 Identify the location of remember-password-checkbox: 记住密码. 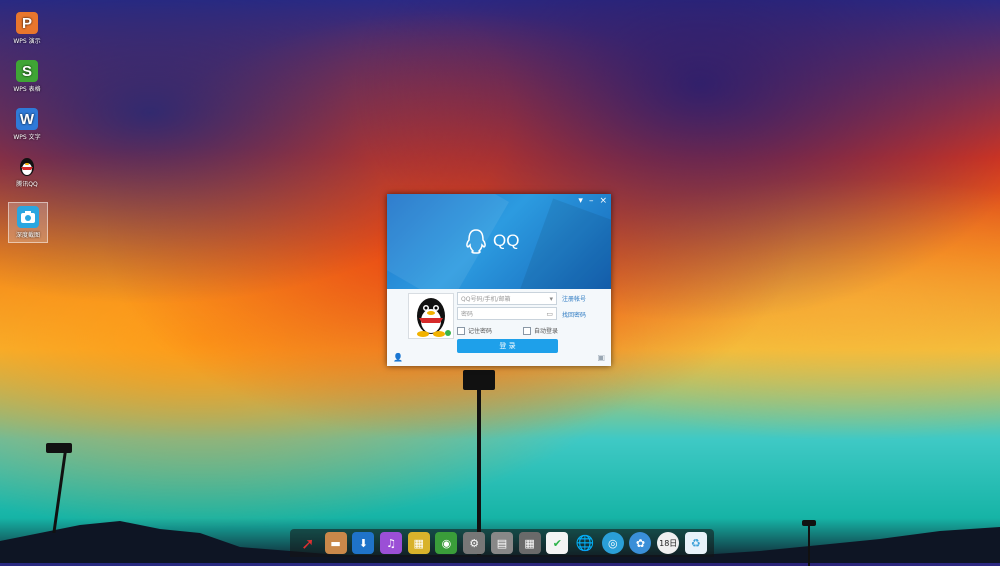
(474, 330).